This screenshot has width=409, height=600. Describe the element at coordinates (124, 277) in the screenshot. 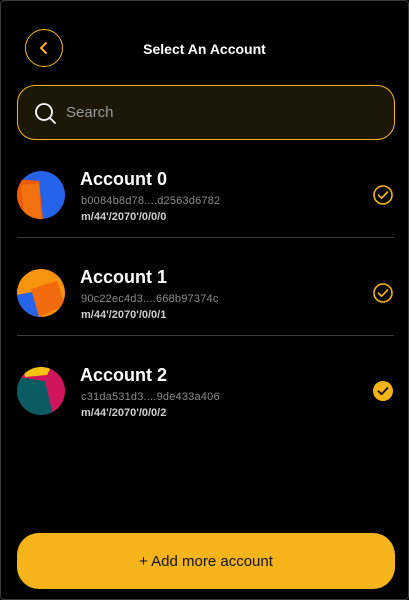

I see `account-name: Account 1` at that location.